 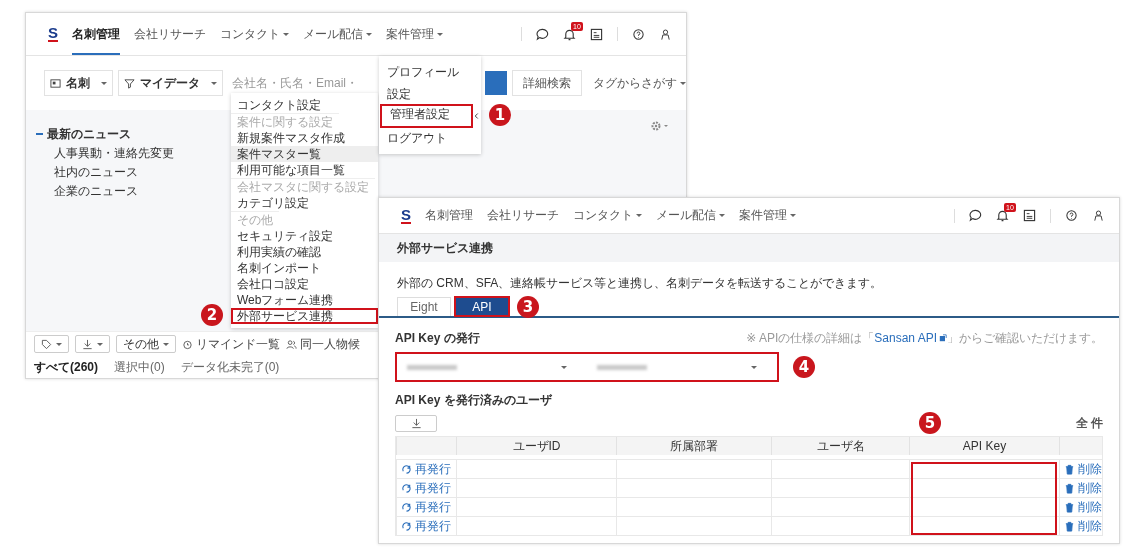 What do you see at coordinates (474, 400) in the screenshot?
I see `section-title: API Key を発行済みのユーザ` at bounding box center [474, 400].